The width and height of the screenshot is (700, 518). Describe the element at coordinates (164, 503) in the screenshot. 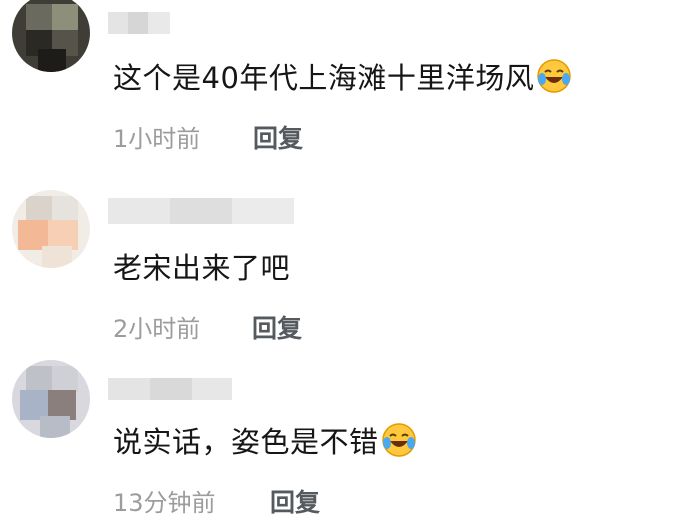

I see `comment-timestamp: 13分钟前` at that location.